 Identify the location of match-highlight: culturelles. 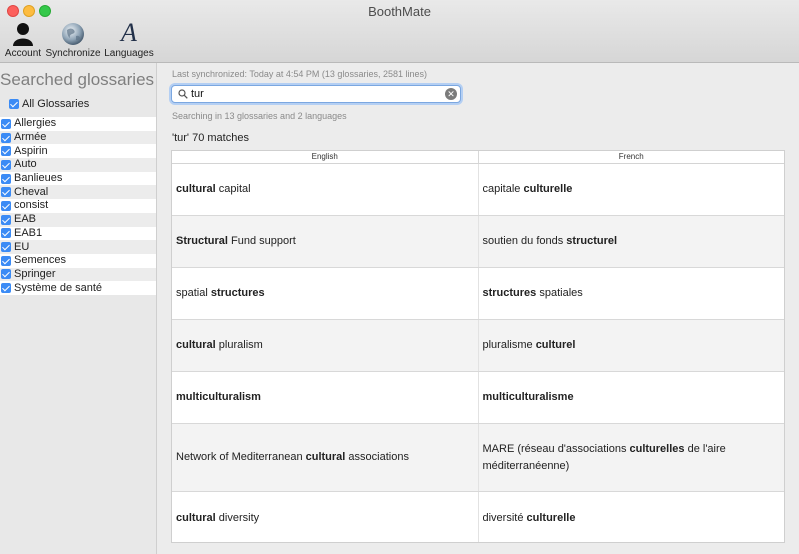
(657, 448).